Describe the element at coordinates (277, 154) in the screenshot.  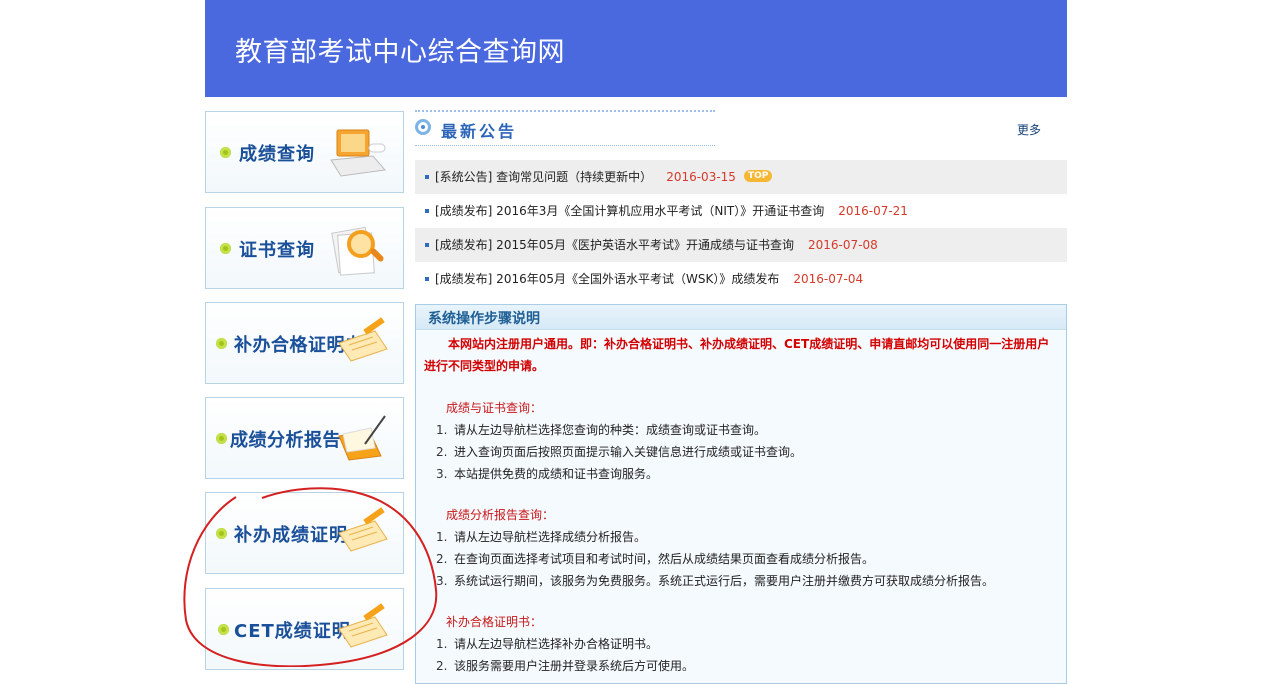
I see `sidebar-item-label: 成绩查询` at that location.